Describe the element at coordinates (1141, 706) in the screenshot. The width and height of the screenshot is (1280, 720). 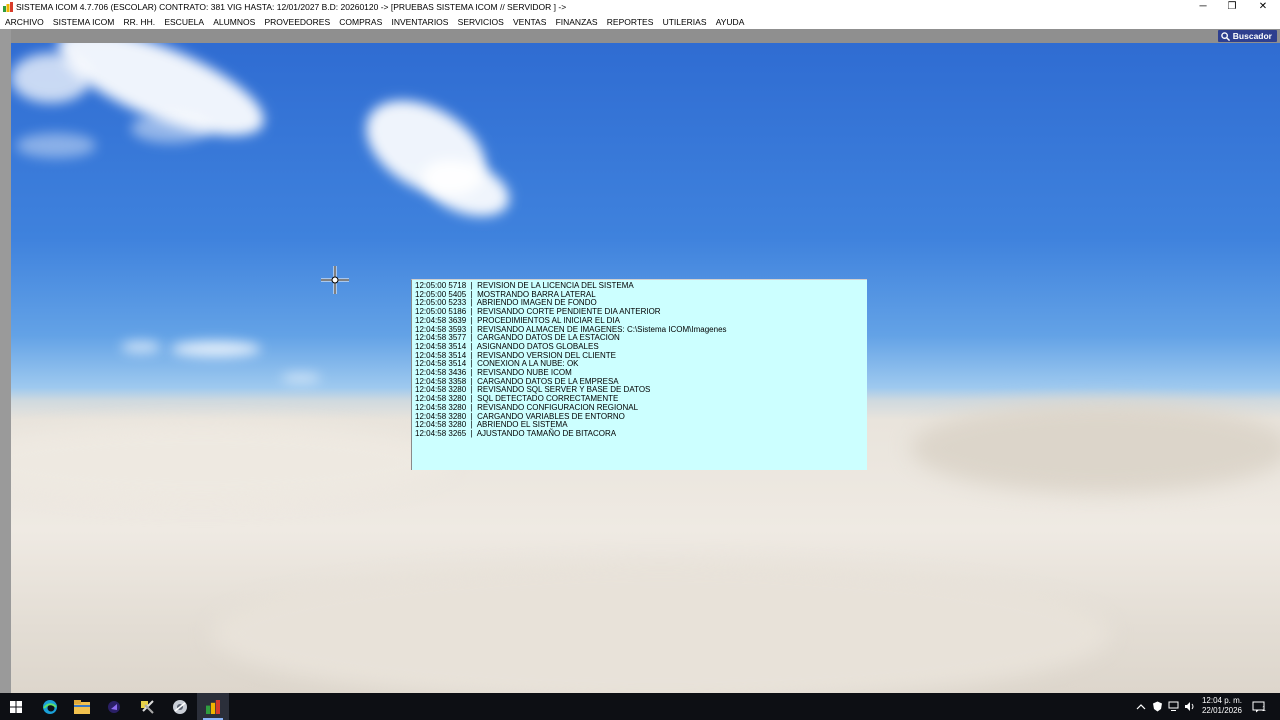
I see `tray-chevron-icon` at that location.